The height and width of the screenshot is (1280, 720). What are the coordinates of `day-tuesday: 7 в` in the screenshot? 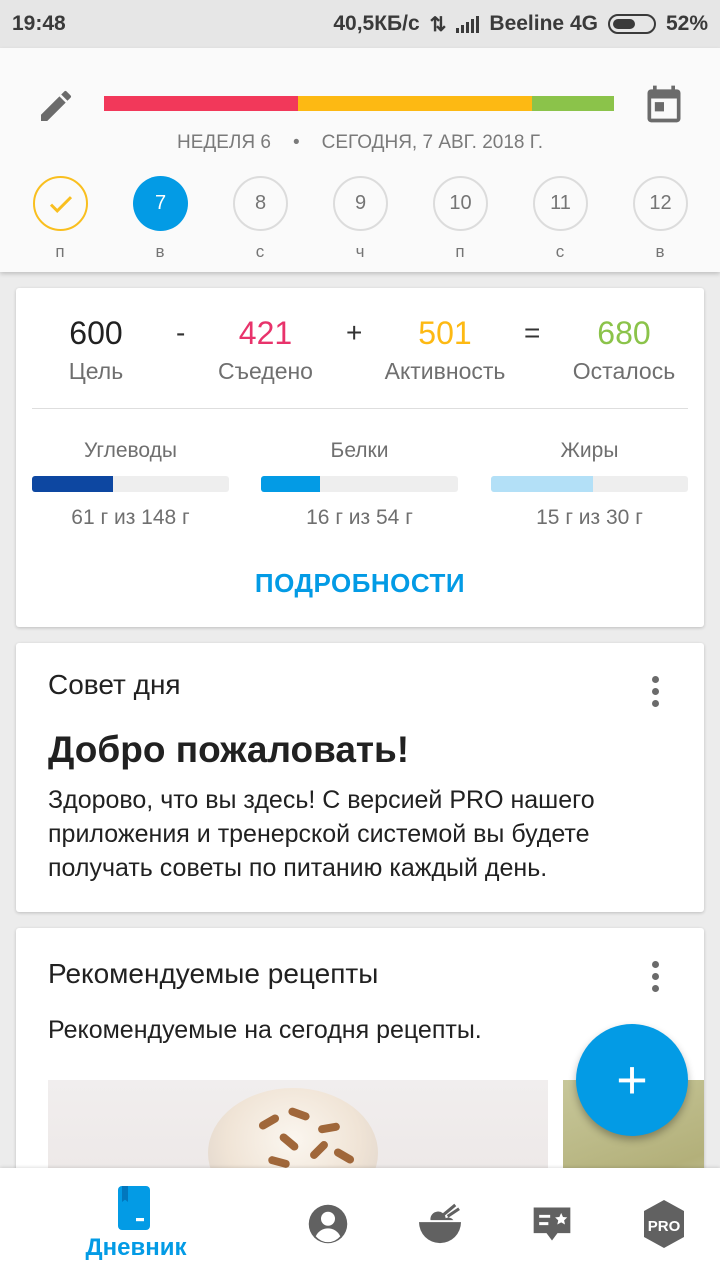 It's located at (160, 221).